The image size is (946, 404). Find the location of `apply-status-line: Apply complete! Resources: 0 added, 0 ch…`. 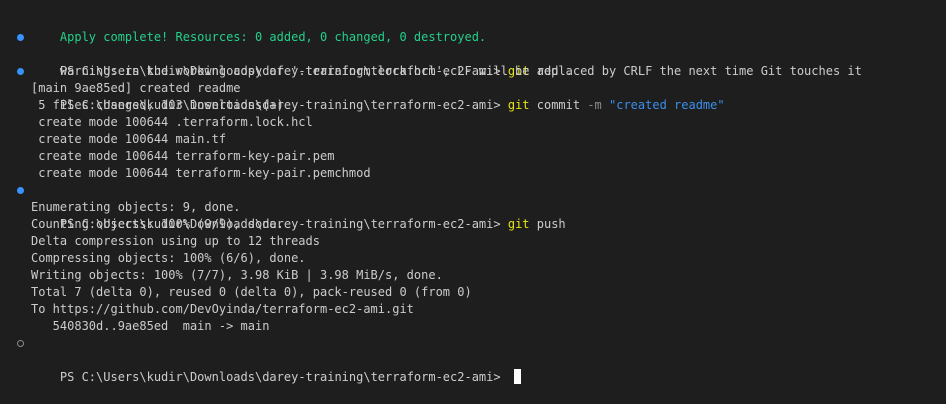

apply-status-line: Apply complete! Resources: 0 added, 0 ch… is located at coordinates (473, 28).